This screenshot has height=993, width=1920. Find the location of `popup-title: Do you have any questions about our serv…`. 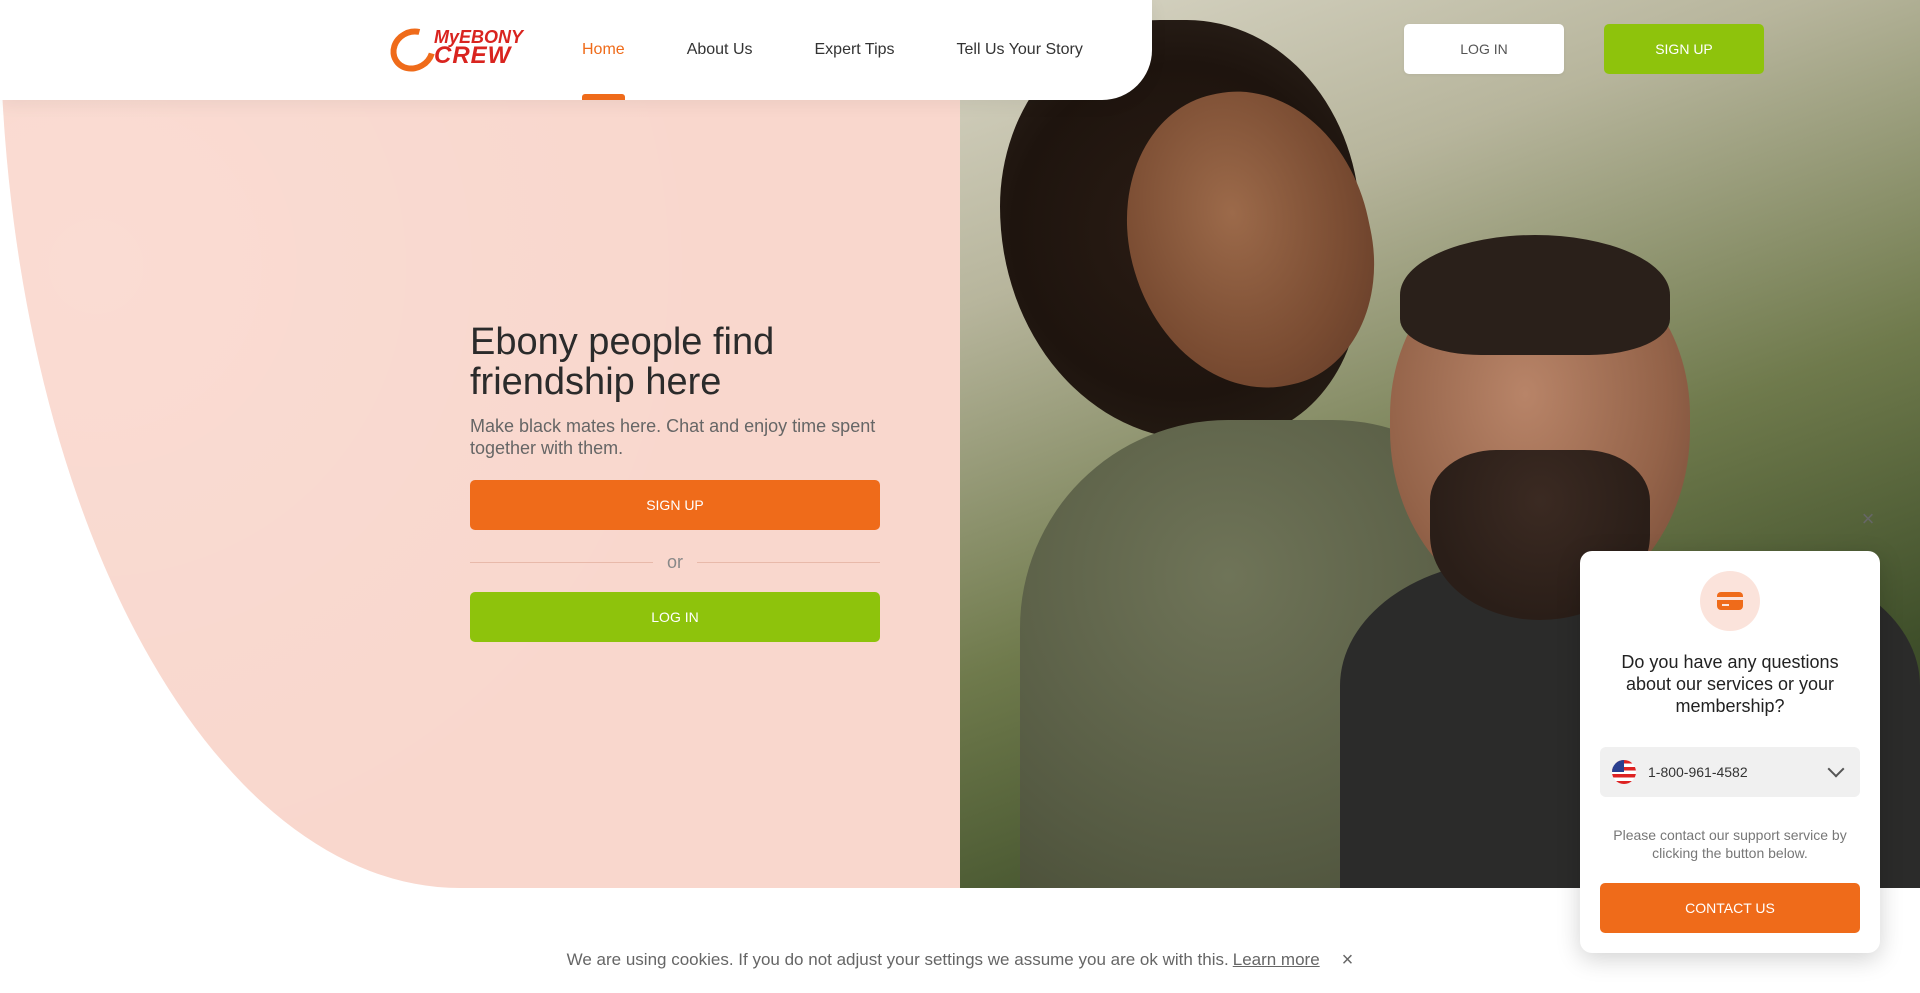

popup-title: Do you have any questions about our serv… is located at coordinates (1730, 684).